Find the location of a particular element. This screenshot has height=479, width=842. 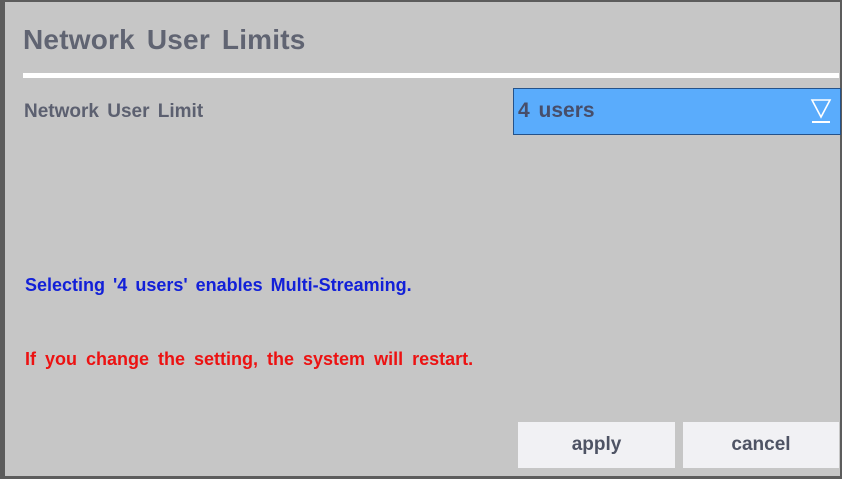

title-divider is located at coordinates (431, 75).